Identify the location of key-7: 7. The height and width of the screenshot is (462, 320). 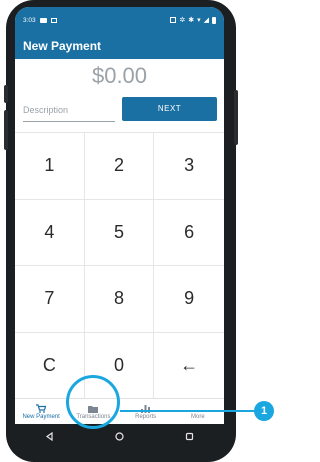
(50, 299).